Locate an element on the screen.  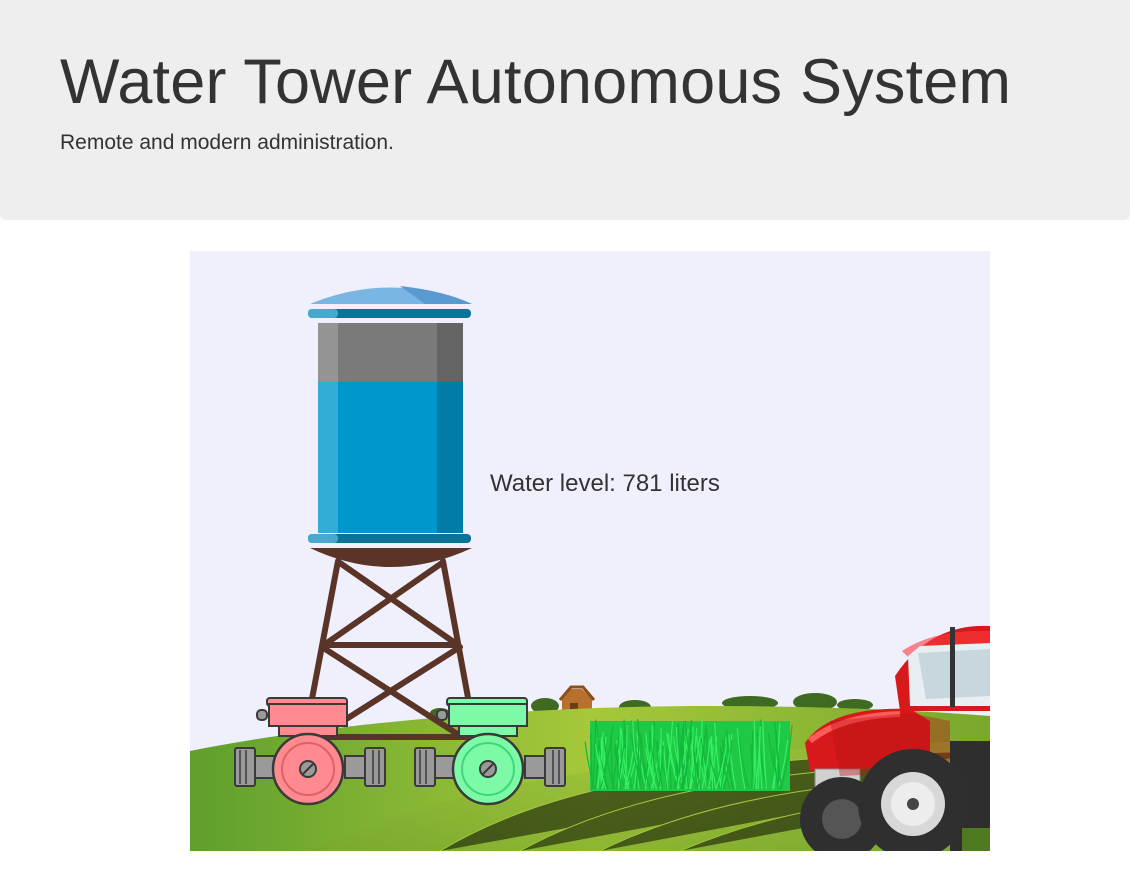
page-subtitle: Remote and modern administration. is located at coordinates (227, 142).